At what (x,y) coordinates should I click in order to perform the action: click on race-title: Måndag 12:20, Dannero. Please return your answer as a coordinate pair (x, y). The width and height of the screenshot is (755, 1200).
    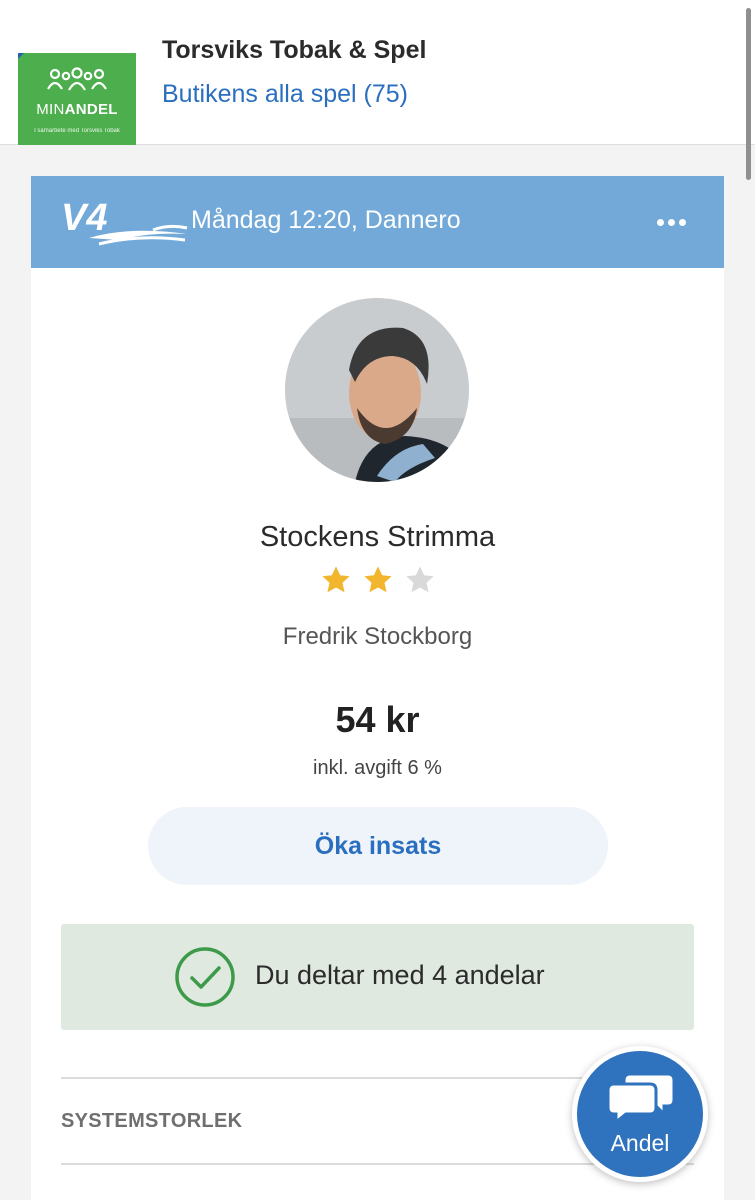
    Looking at the image, I should click on (326, 220).